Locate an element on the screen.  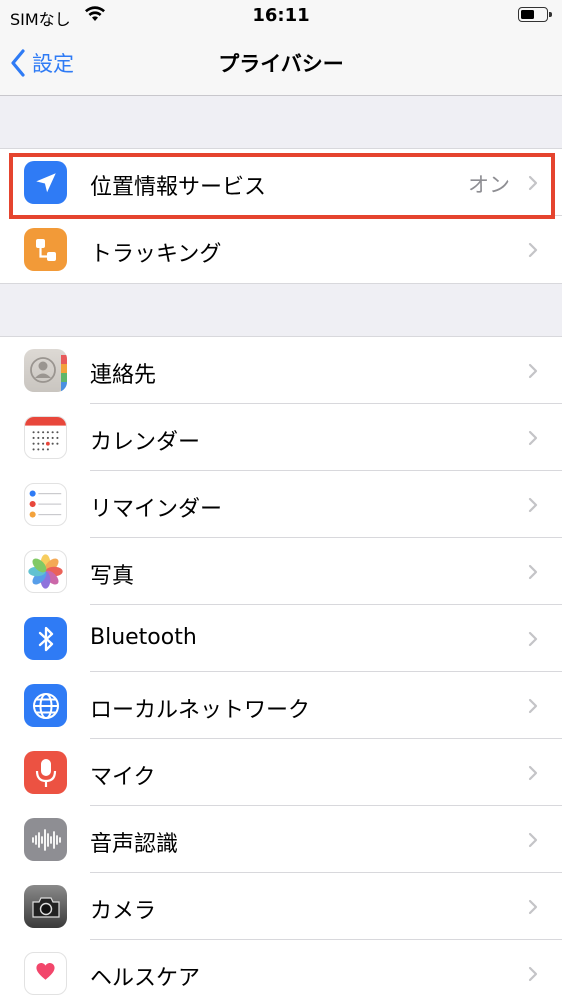
row-label: カレンダー is located at coordinates (145, 442).